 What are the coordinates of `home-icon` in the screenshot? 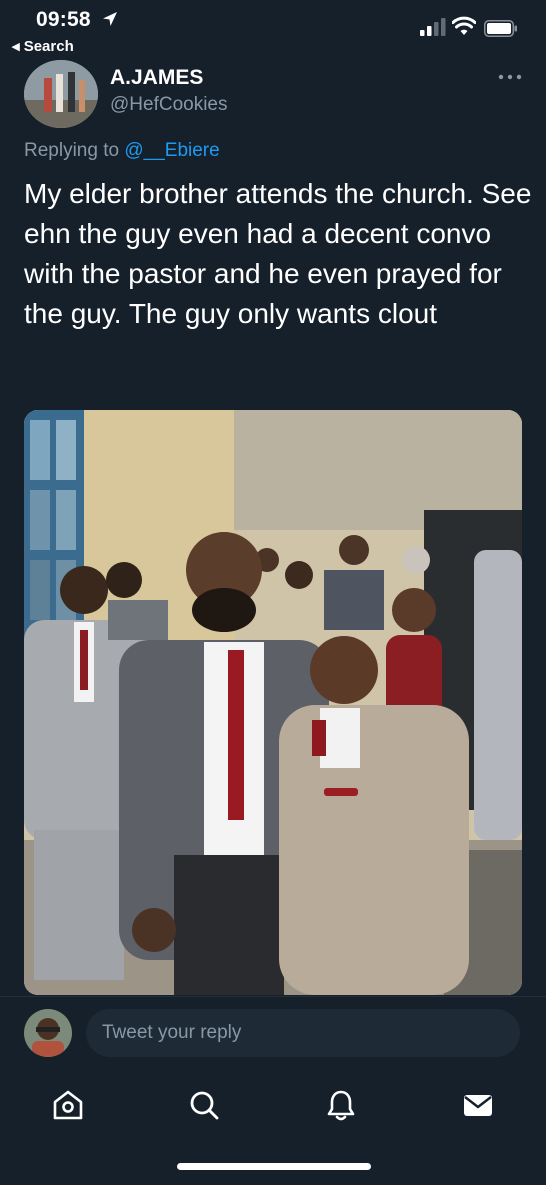 It's located at (68, 1105).